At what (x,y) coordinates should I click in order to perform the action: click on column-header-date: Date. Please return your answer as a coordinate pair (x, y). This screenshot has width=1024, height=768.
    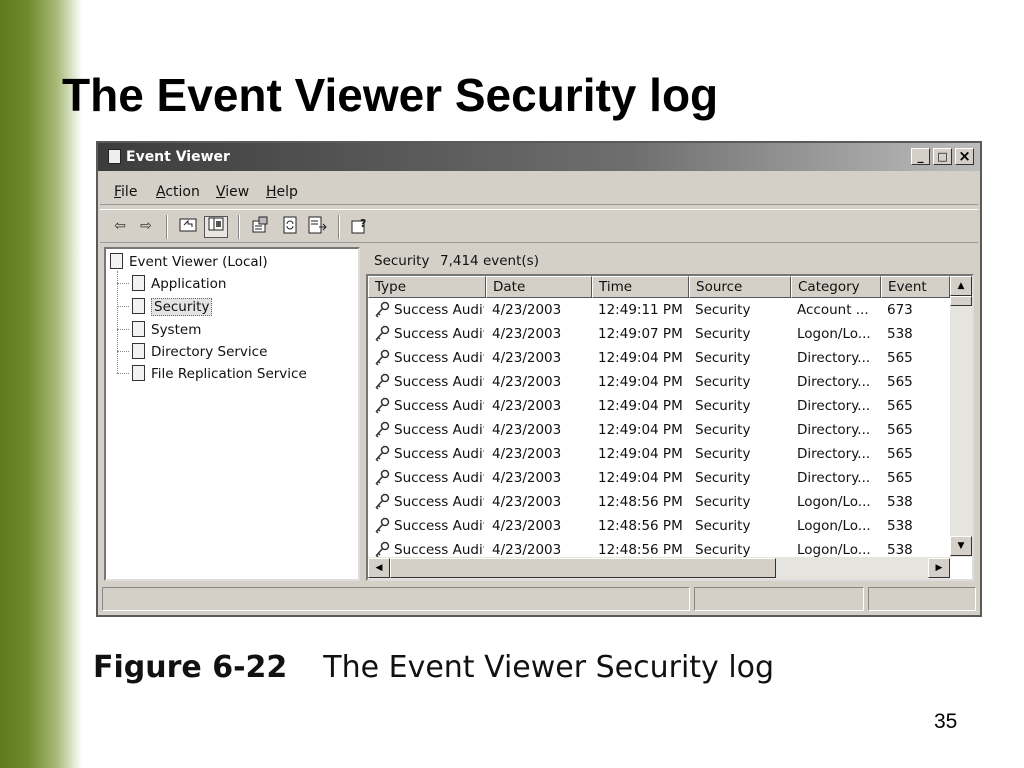
    Looking at the image, I should click on (539, 287).